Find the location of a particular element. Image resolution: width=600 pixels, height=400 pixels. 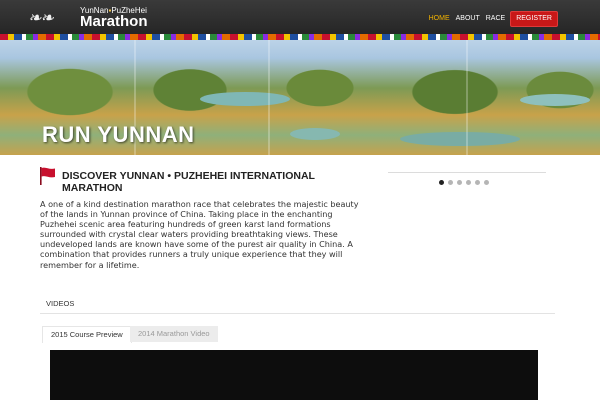

logo-marathon: Marathon is located at coordinates (114, 21).